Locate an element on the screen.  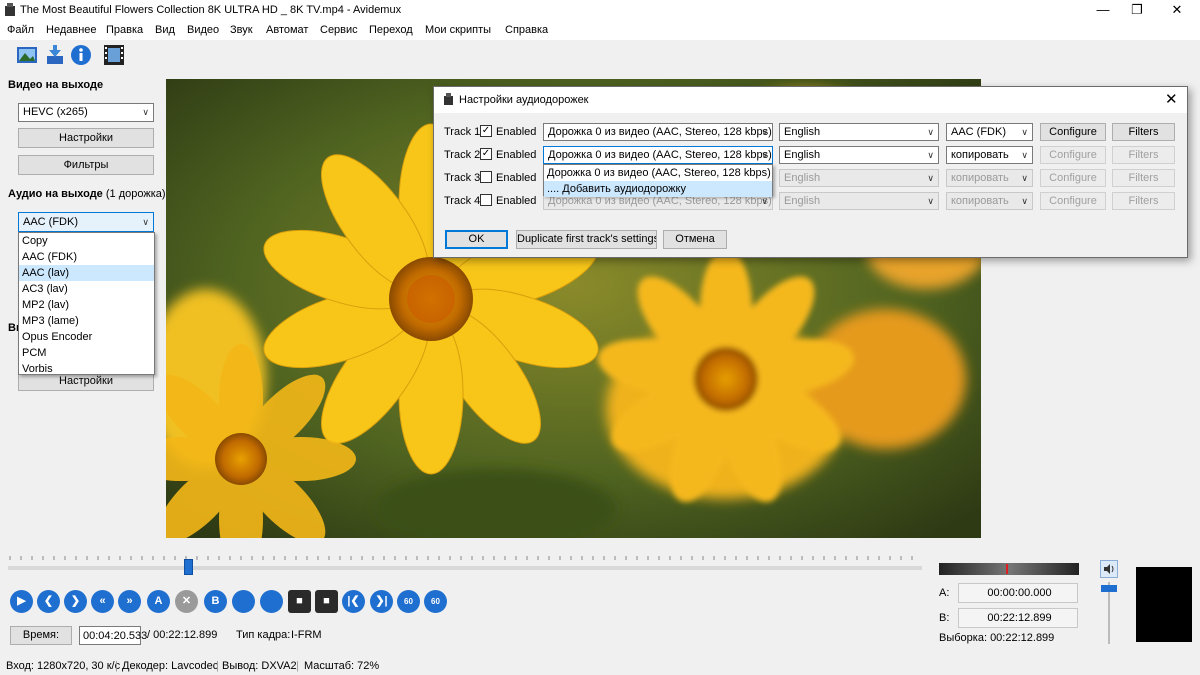
audio-codec-option: Opus Encoder is located at coordinates (86, 337).